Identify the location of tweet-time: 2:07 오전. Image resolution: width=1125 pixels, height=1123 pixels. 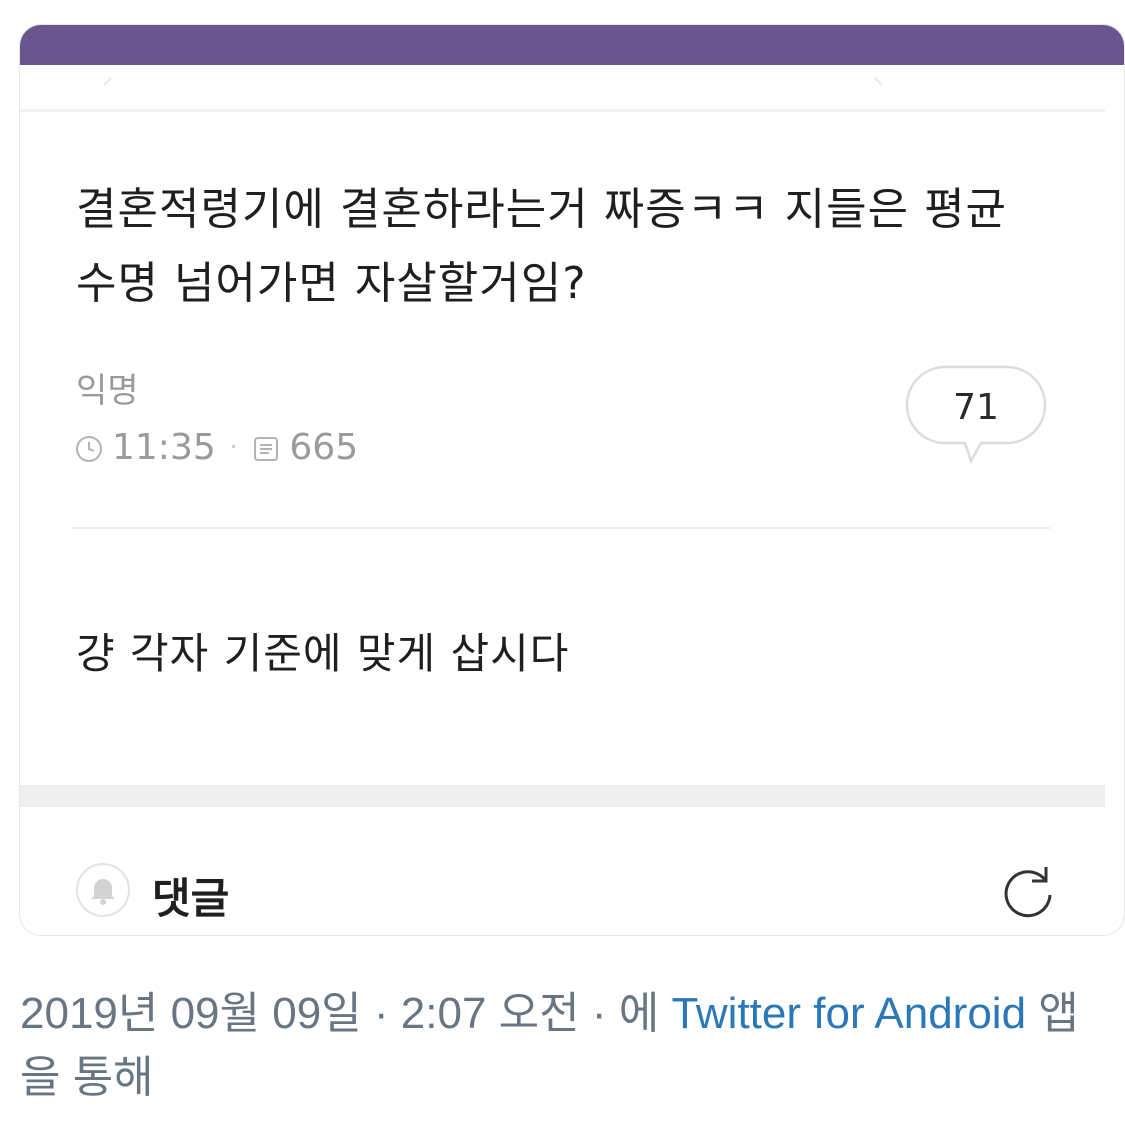
(490, 1013).